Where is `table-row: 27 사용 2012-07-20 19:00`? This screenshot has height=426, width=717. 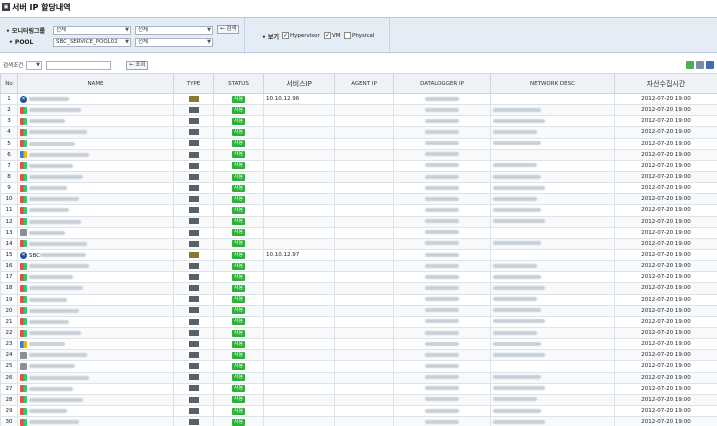 table-row: 27 사용 2012-07-20 19:00 is located at coordinates (358, 388).